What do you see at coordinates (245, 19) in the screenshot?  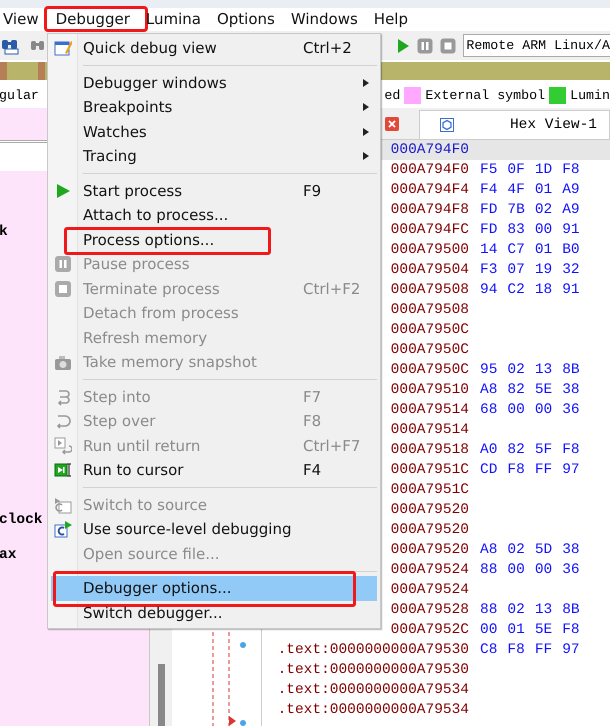 I see `menu-bar-item: Options` at bounding box center [245, 19].